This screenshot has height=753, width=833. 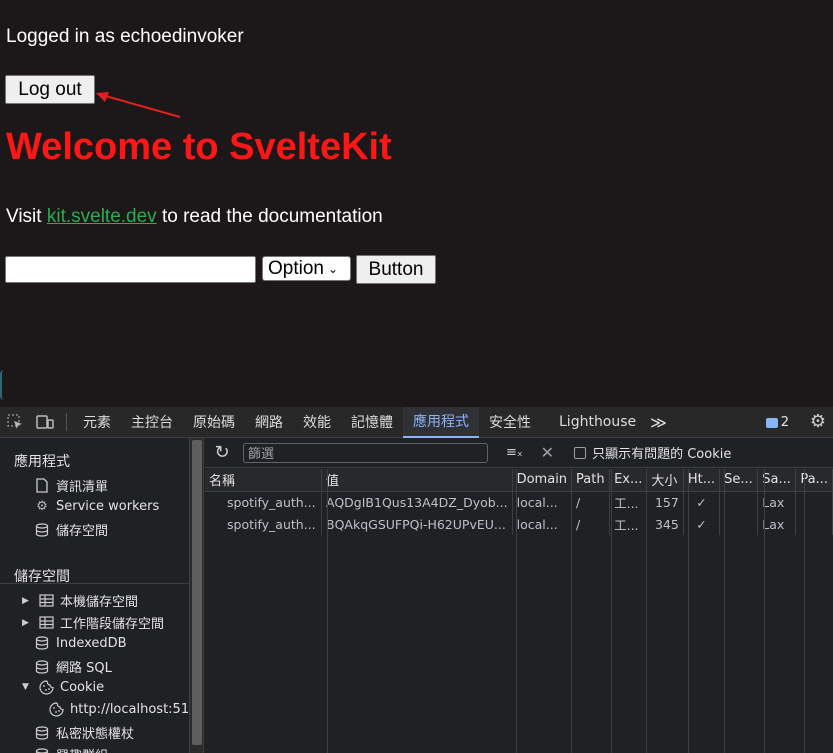 What do you see at coordinates (222, 452) in the screenshot?
I see `refresh-icon: ↻` at bounding box center [222, 452].